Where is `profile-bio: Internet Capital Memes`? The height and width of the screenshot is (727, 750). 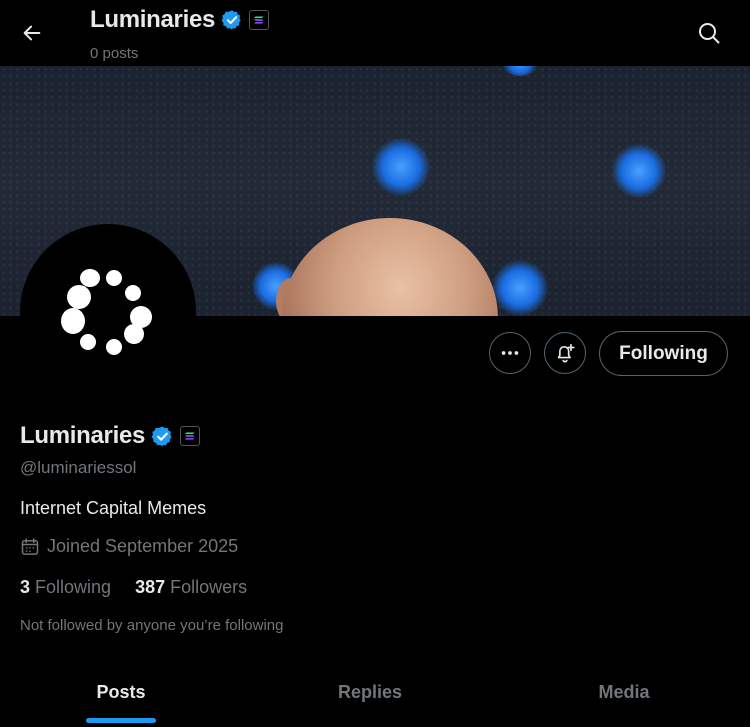 profile-bio: Internet Capital Memes is located at coordinates (113, 508).